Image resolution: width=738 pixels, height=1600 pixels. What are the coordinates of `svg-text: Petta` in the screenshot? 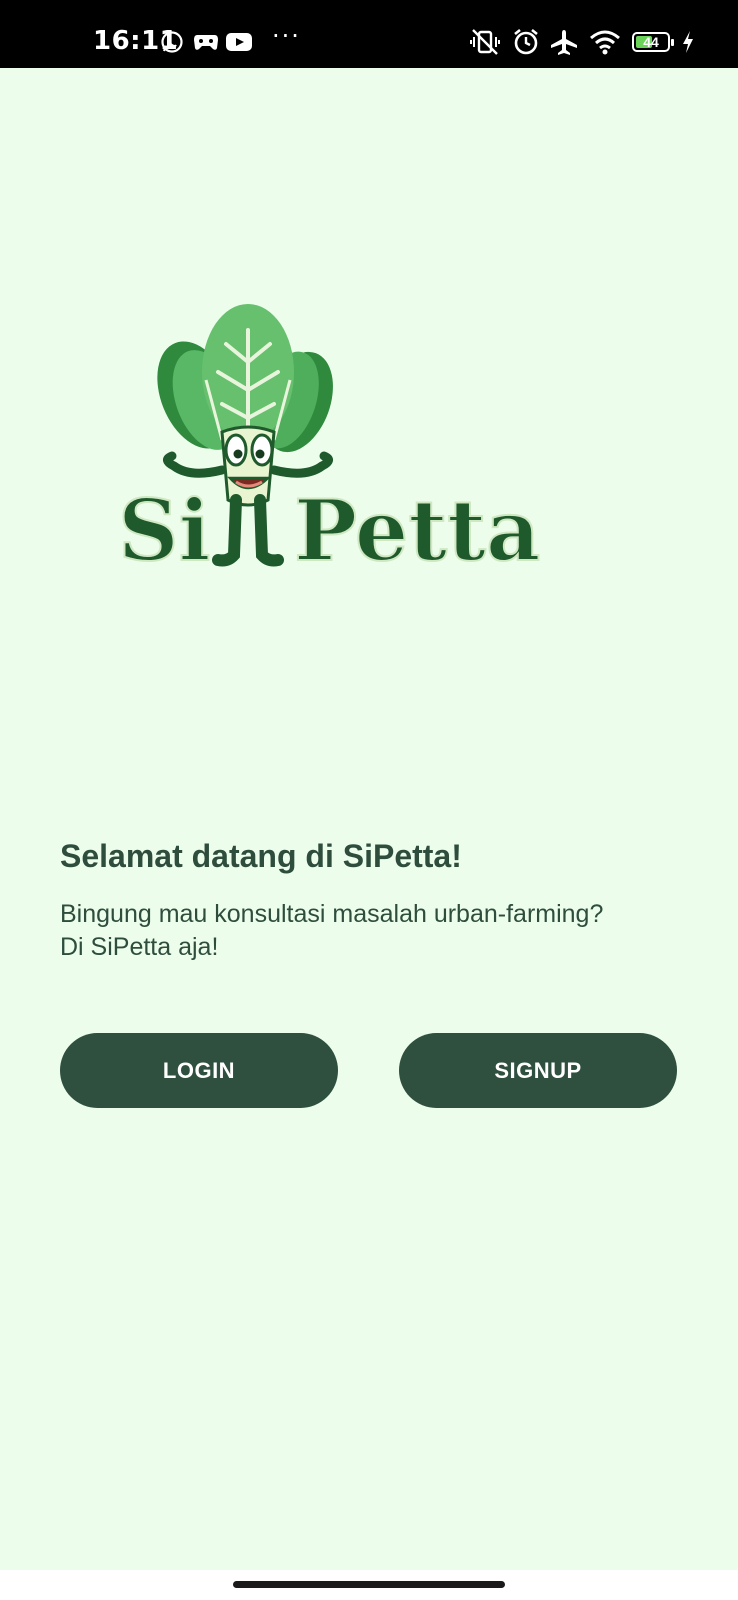 It's located at (417, 530).